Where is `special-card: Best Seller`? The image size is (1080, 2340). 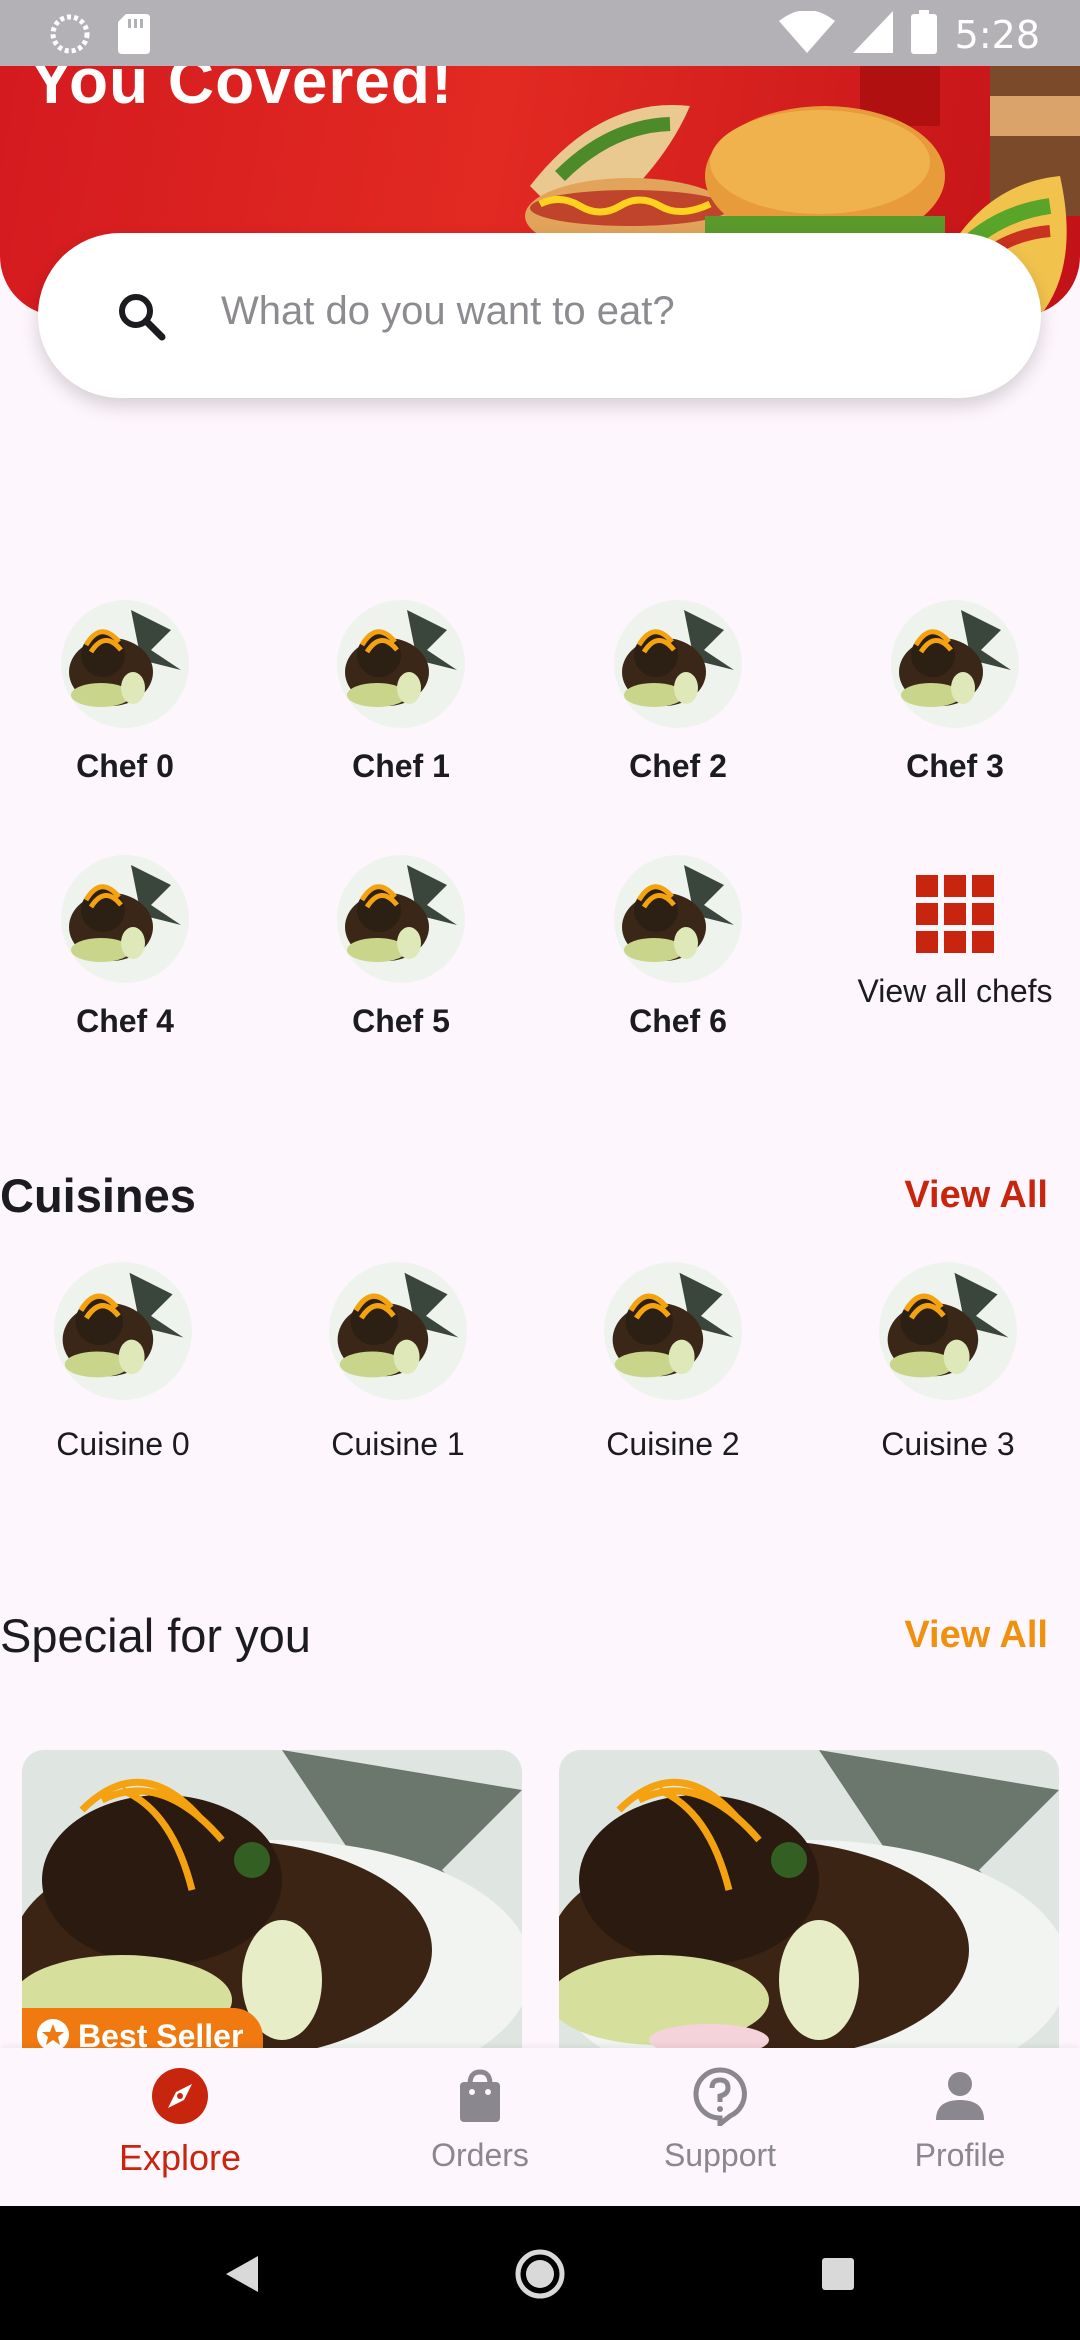
special-card: Best Seller is located at coordinates (272, 1900).